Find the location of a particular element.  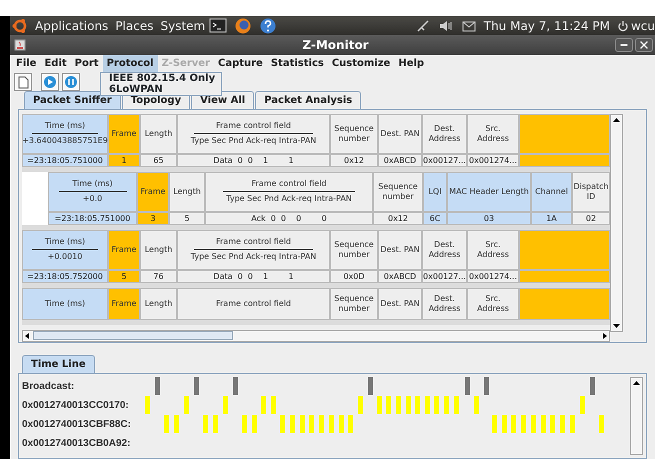

header-subtext: +3.640043885751E9 is located at coordinates (65, 141).